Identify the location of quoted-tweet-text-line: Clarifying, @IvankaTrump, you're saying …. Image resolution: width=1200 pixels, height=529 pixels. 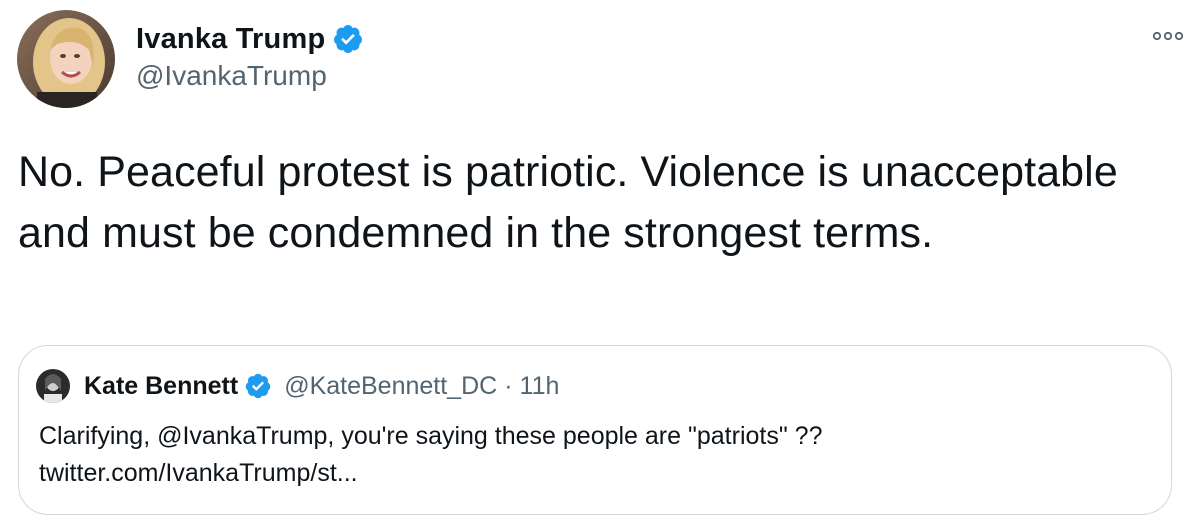
(431, 436).